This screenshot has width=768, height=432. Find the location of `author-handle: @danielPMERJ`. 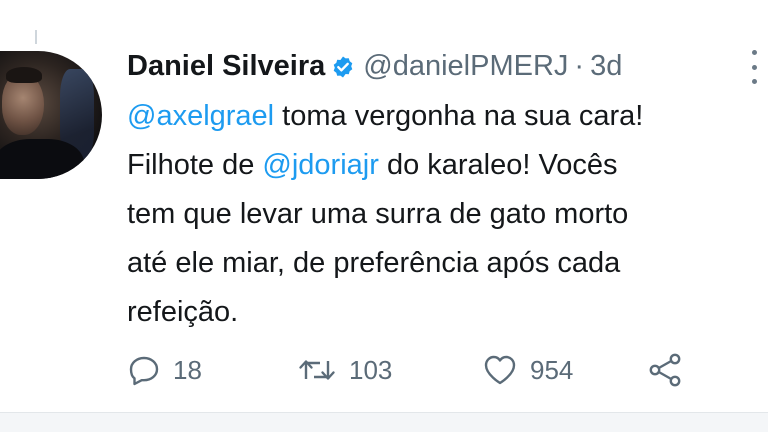

author-handle: @danielPMERJ is located at coordinates (465, 66).